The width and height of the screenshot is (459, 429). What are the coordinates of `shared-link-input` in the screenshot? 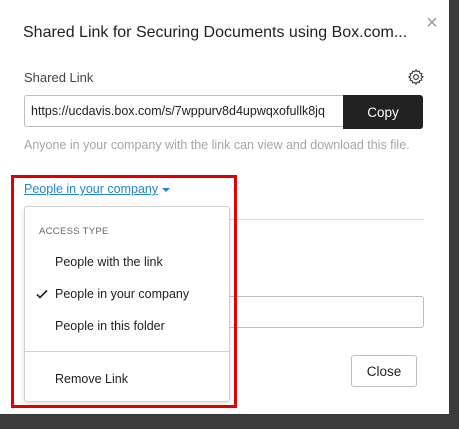 It's located at (183, 111).